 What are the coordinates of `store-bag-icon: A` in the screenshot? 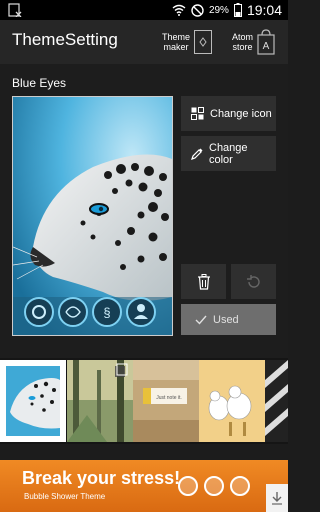 It's located at (266, 42).